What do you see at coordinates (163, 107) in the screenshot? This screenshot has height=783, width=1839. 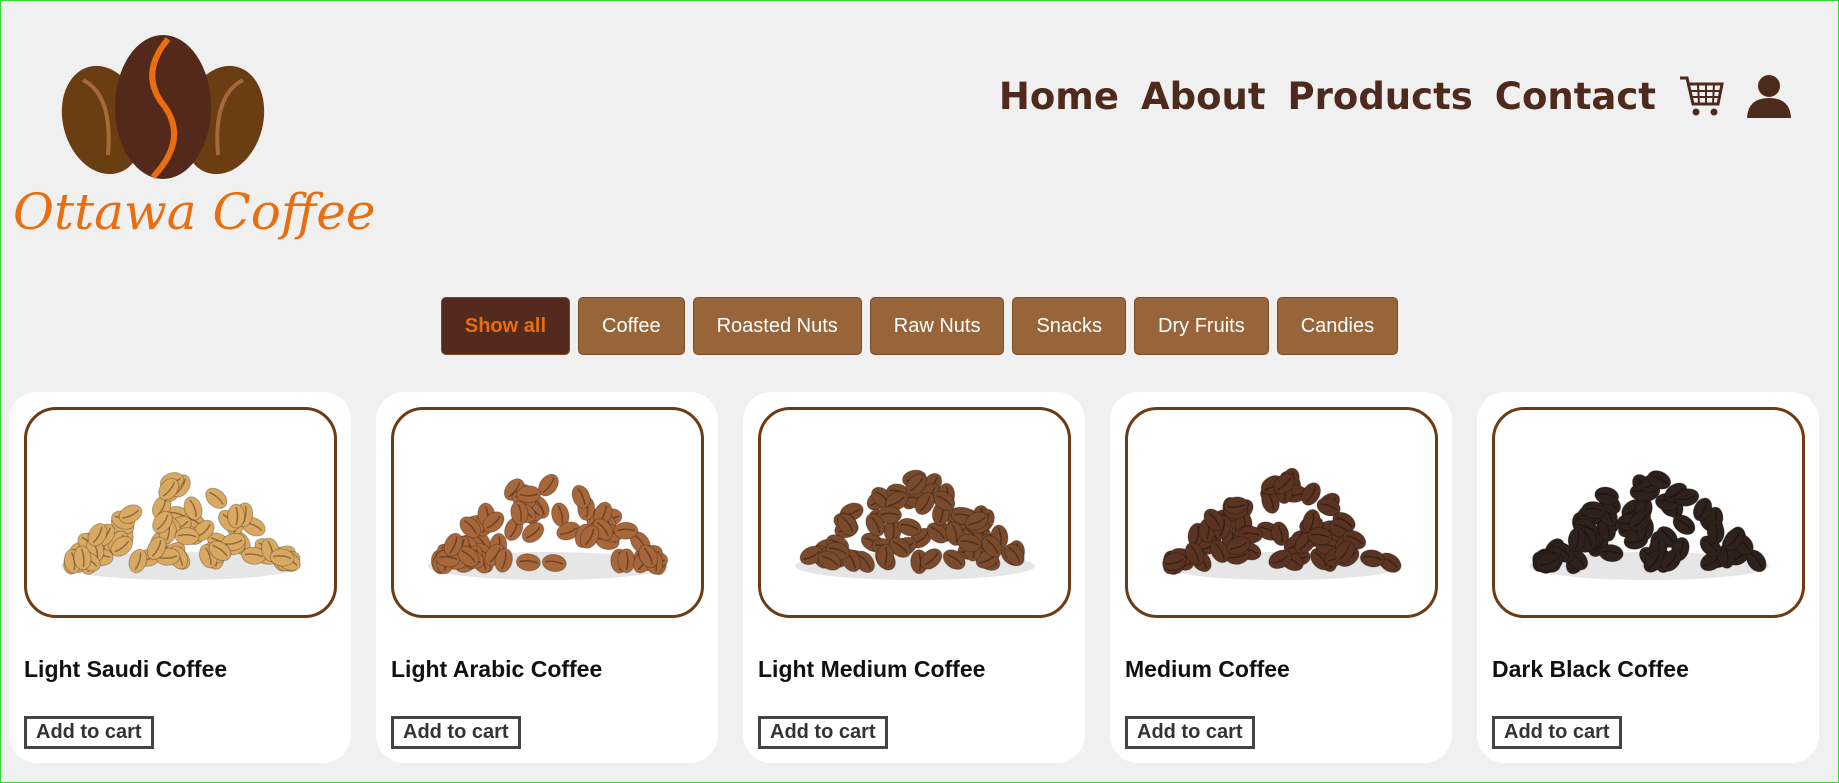 I see `coffee-beans-icon` at bounding box center [163, 107].